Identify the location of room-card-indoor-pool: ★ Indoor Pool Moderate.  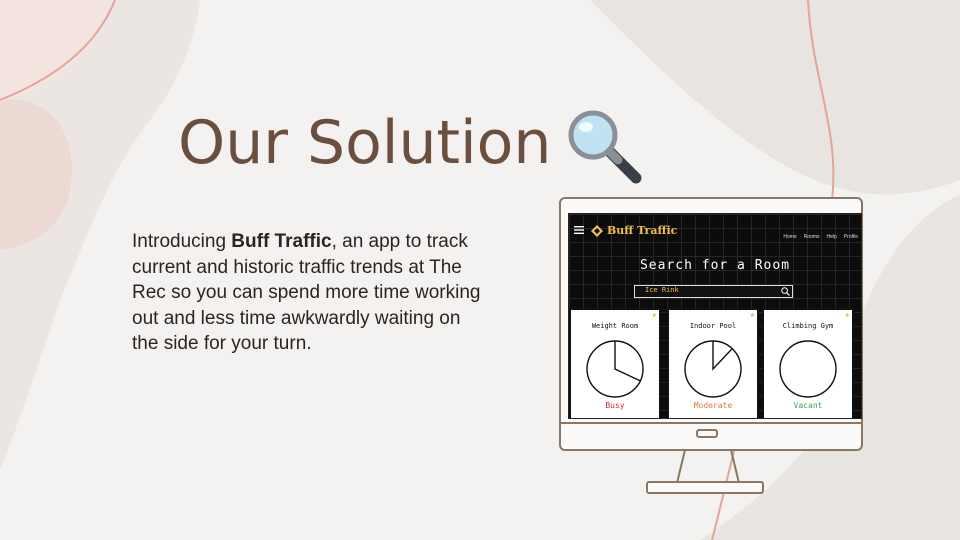
(713, 363).